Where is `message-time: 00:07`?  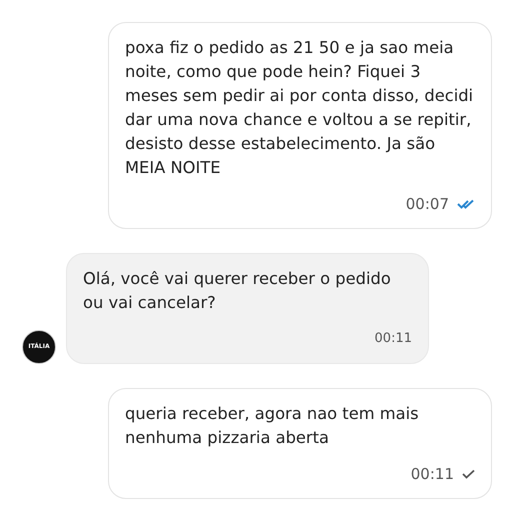
message-time: 00:07 is located at coordinates (427, 204).